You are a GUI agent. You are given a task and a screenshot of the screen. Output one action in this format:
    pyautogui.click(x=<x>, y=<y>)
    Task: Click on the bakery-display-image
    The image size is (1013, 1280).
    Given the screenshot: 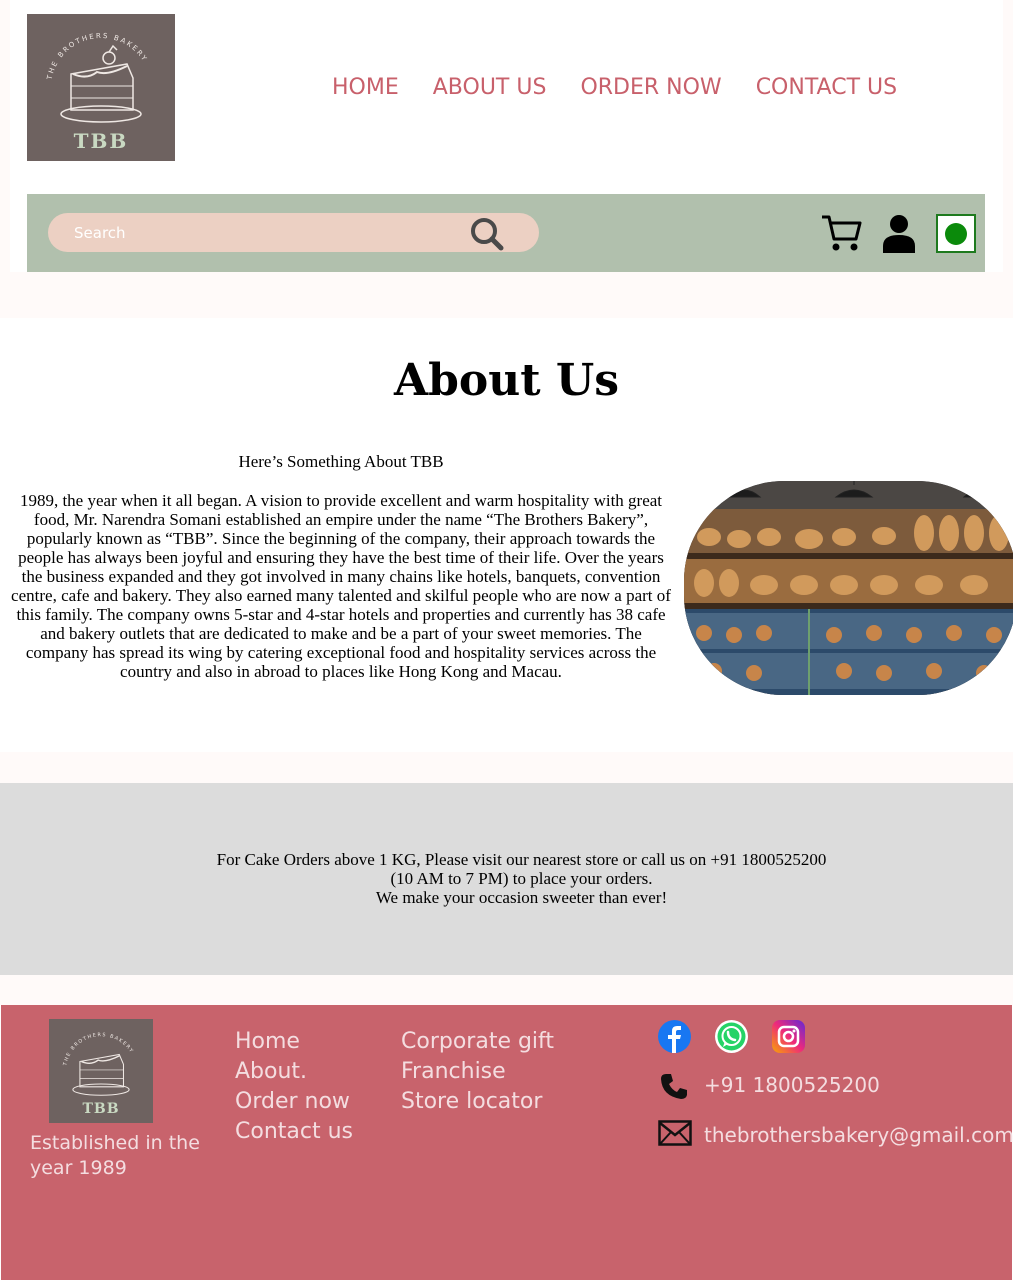 What is the action you would take?
    pyautogui.click(x=848, y=588)
    